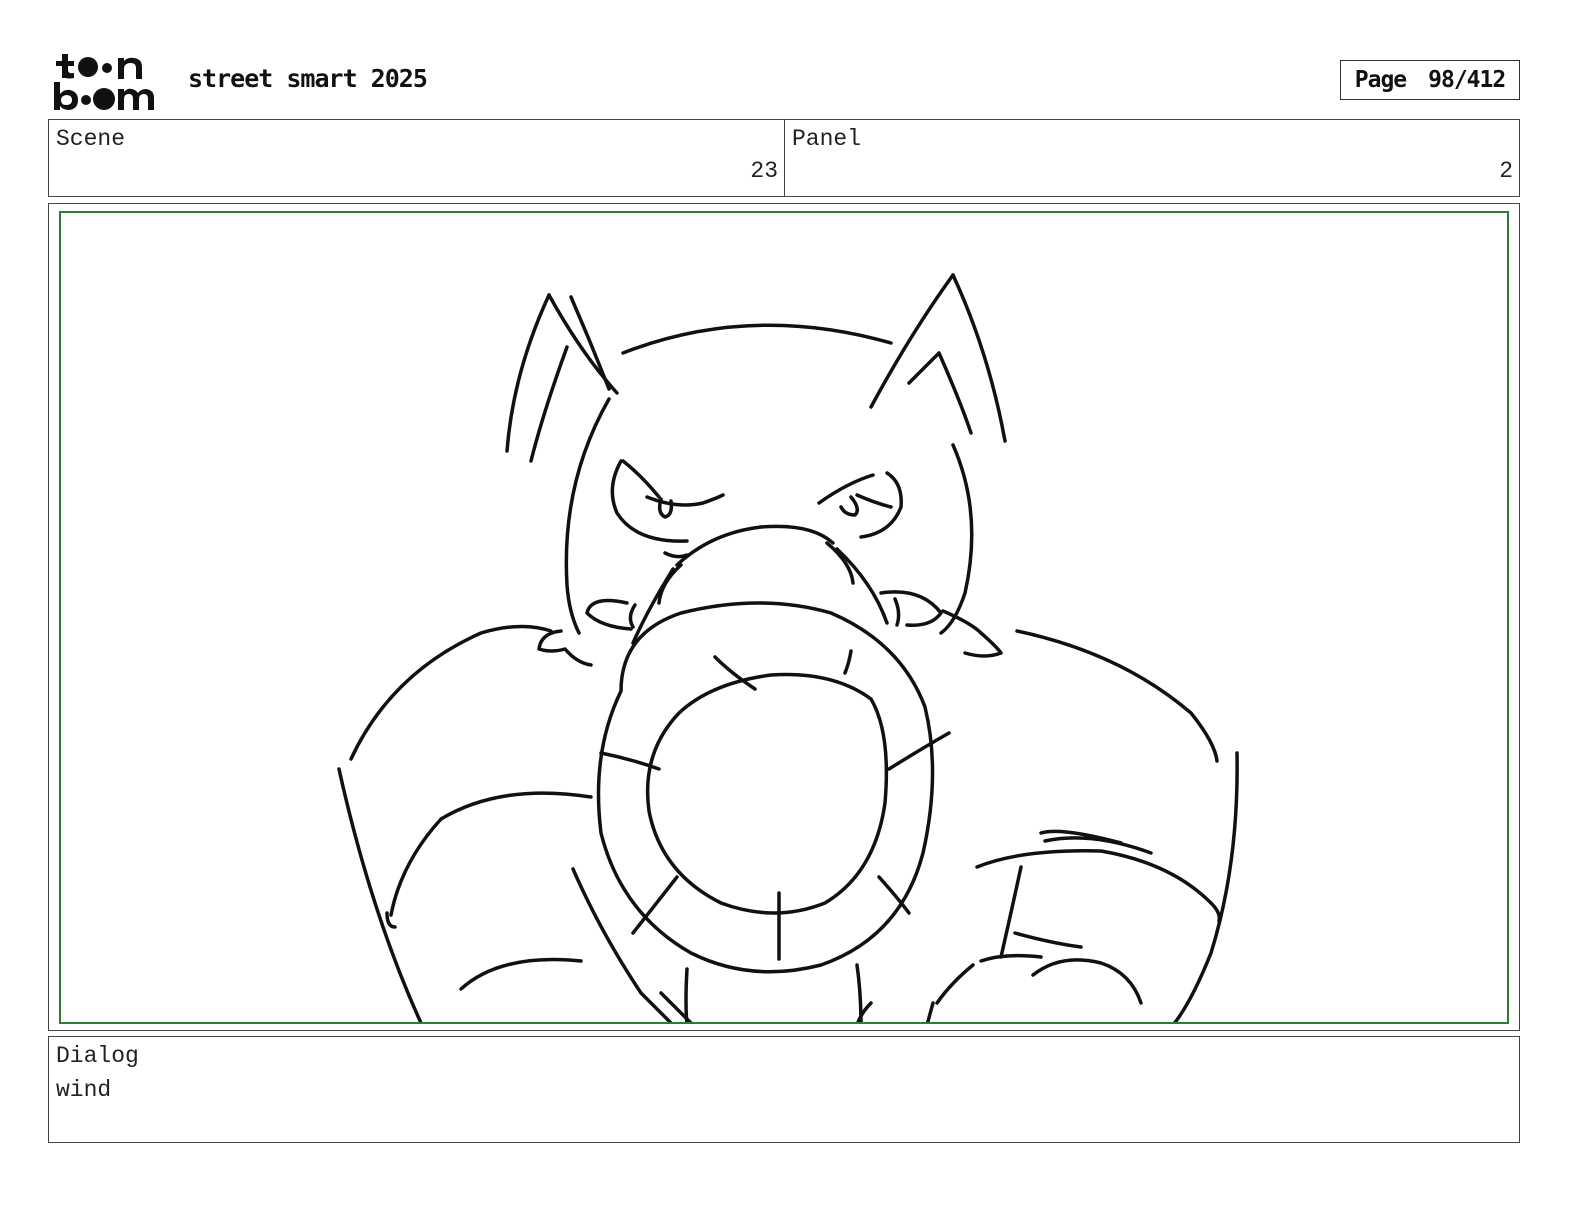  I want to click on panel-cell: Panel 2, so click(1152, 158).